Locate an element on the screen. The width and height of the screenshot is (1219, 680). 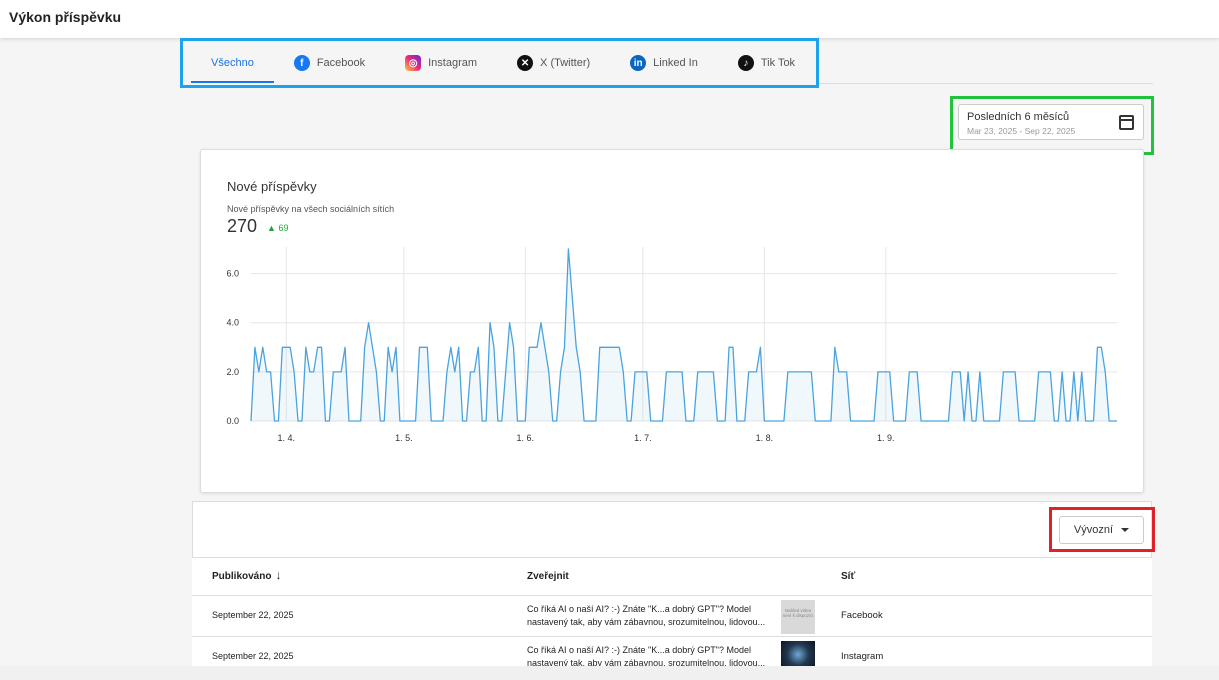
header-network: Síť is located at coordinates (848, 576).